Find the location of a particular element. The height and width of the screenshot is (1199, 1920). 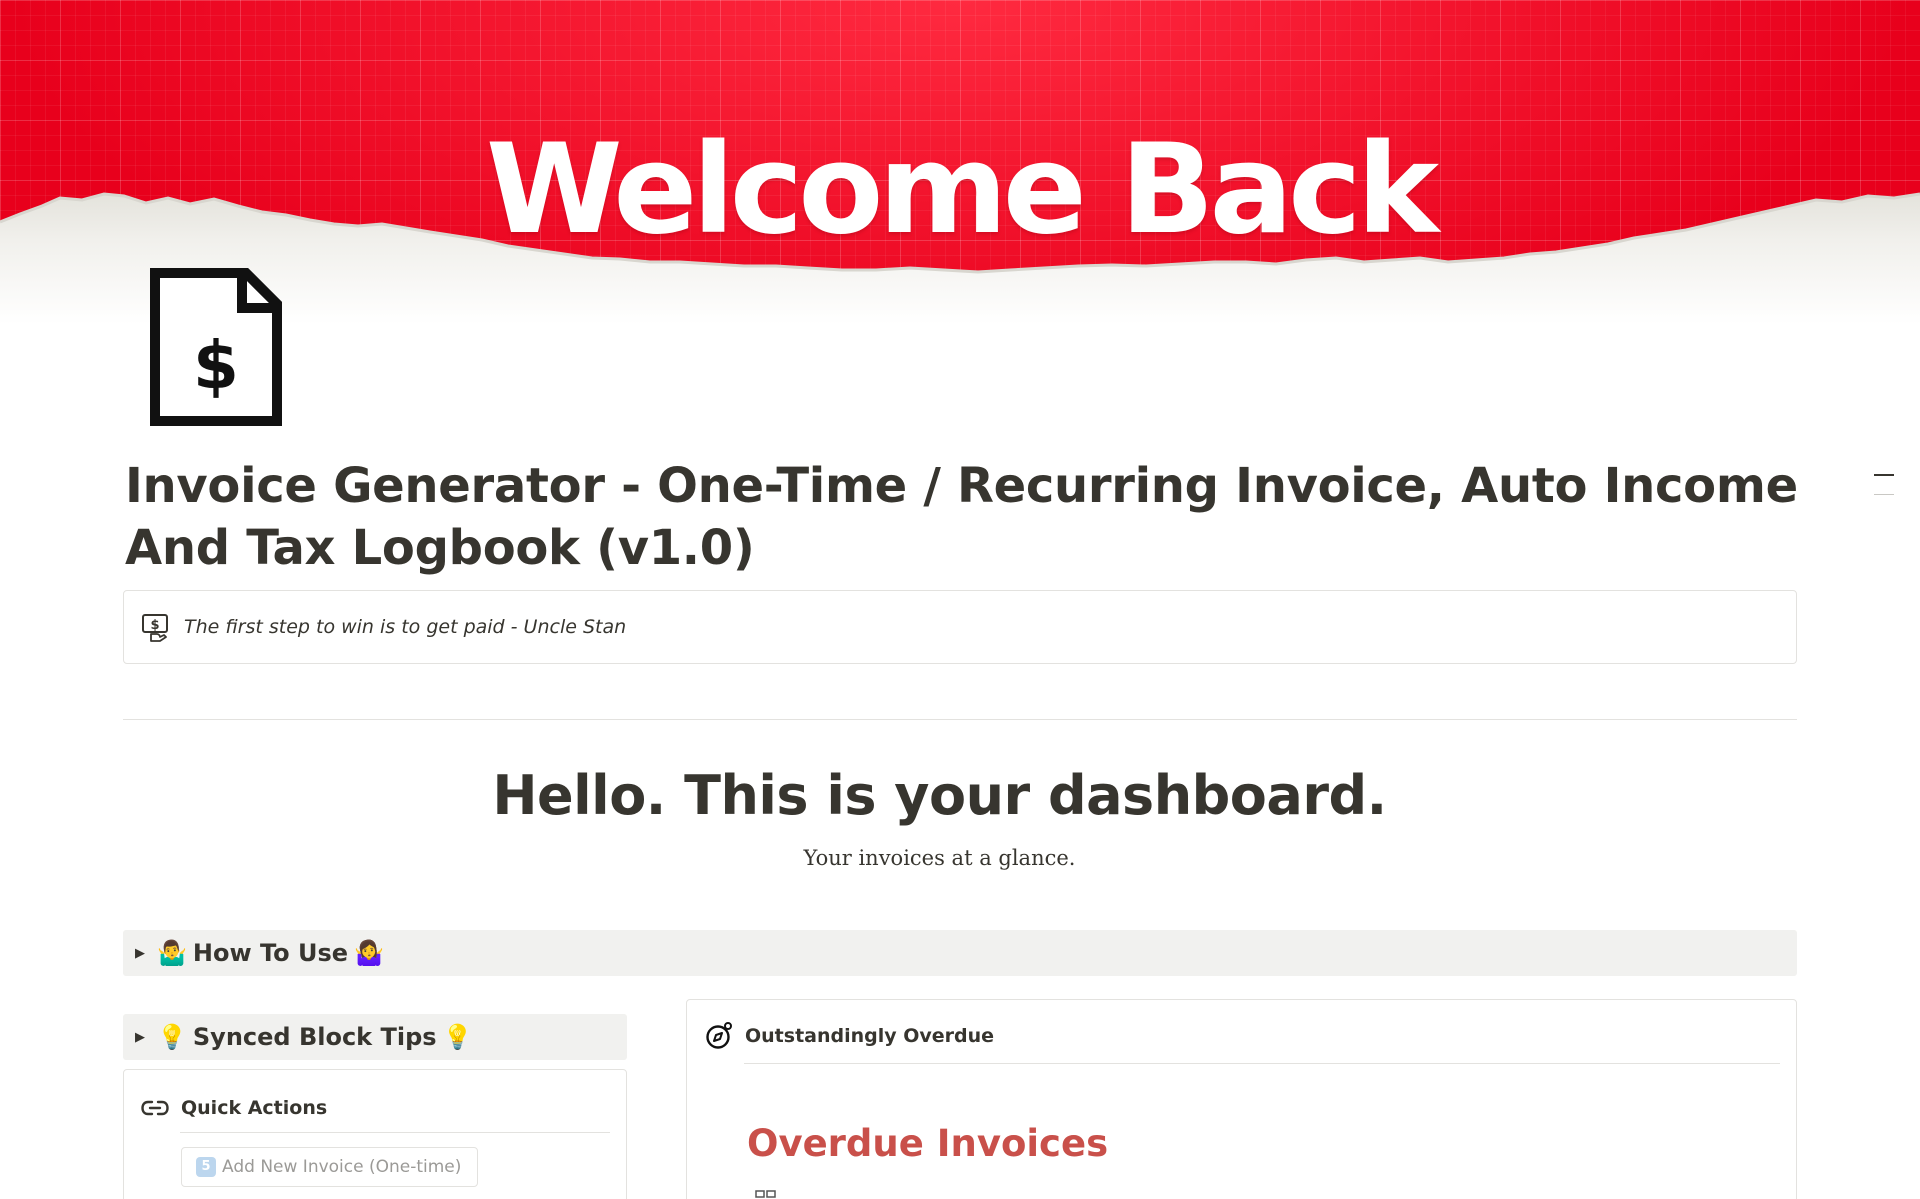

add-new-invoice-one-time-button: 5 Add New Invoice (One-time) is located at coordinates (330, 1167).